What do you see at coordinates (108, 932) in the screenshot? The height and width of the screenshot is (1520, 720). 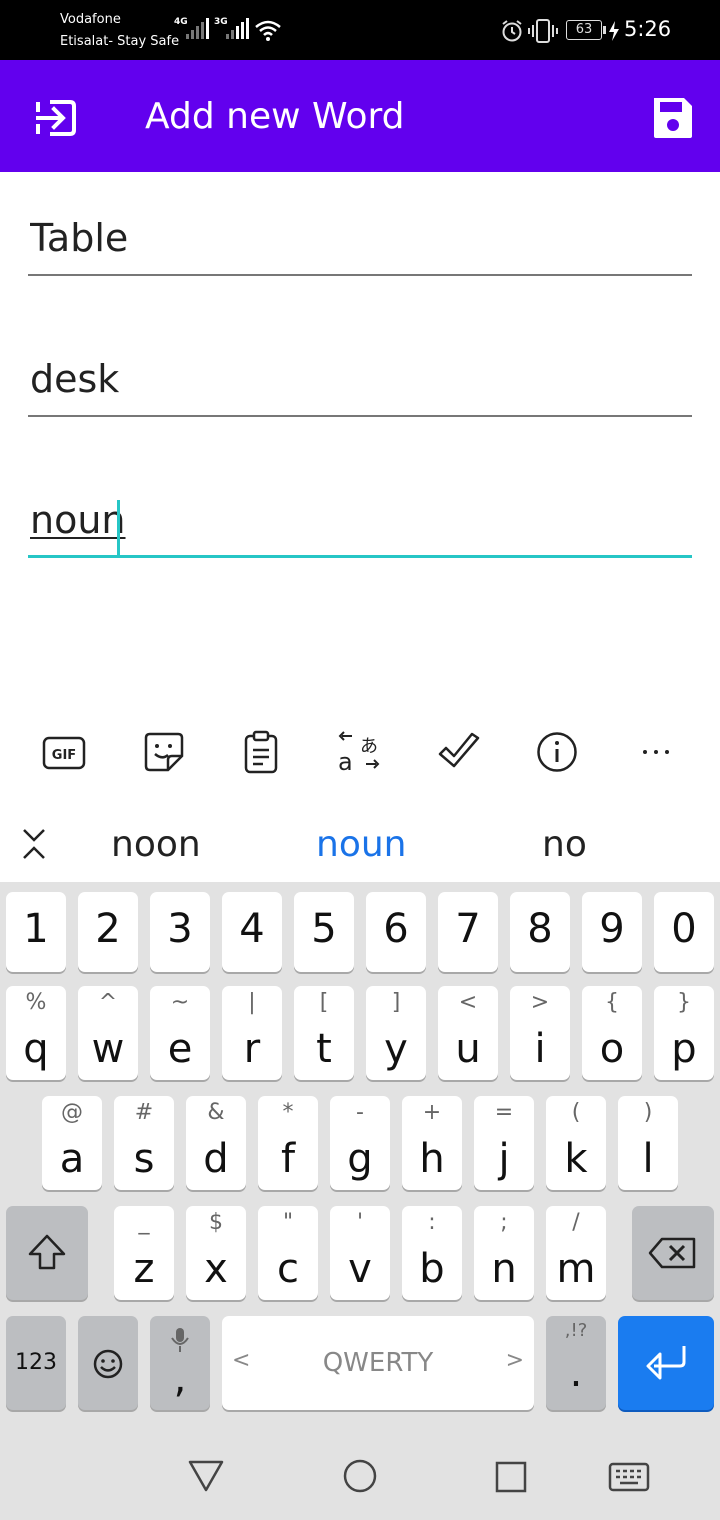 I see `key-2: 2` at bounding box center [108, 932].